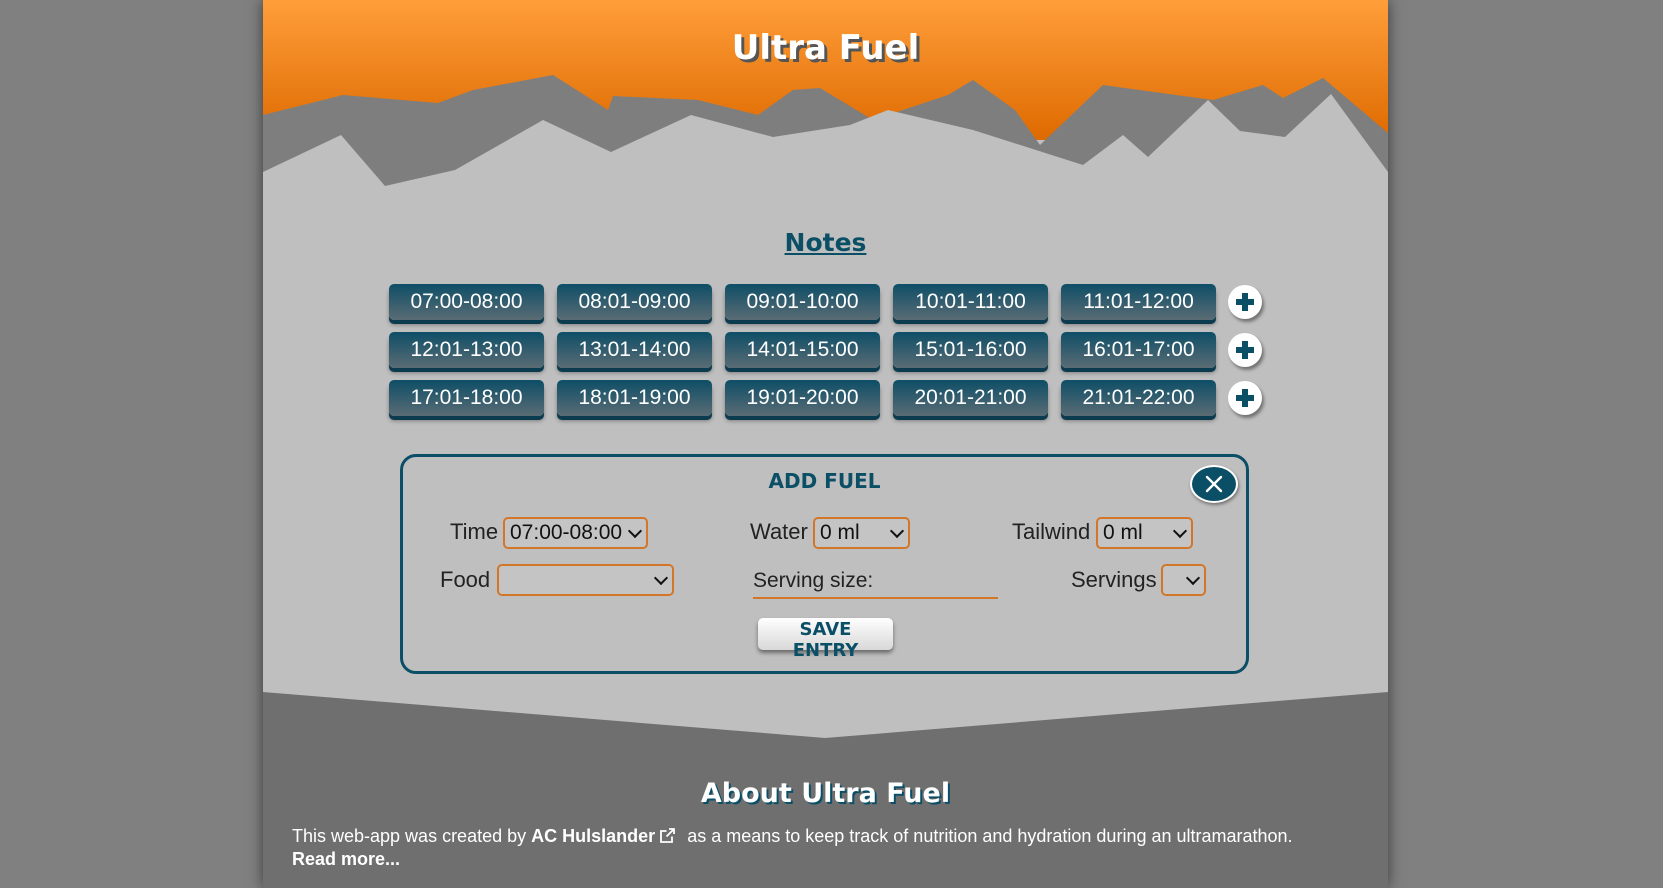 The image size is (1663, 888). What do you see at coordinates (634, 398) in the screenshot?
I see `time-slot-button: 18:01-19:00` at bounding box center [634, 398].